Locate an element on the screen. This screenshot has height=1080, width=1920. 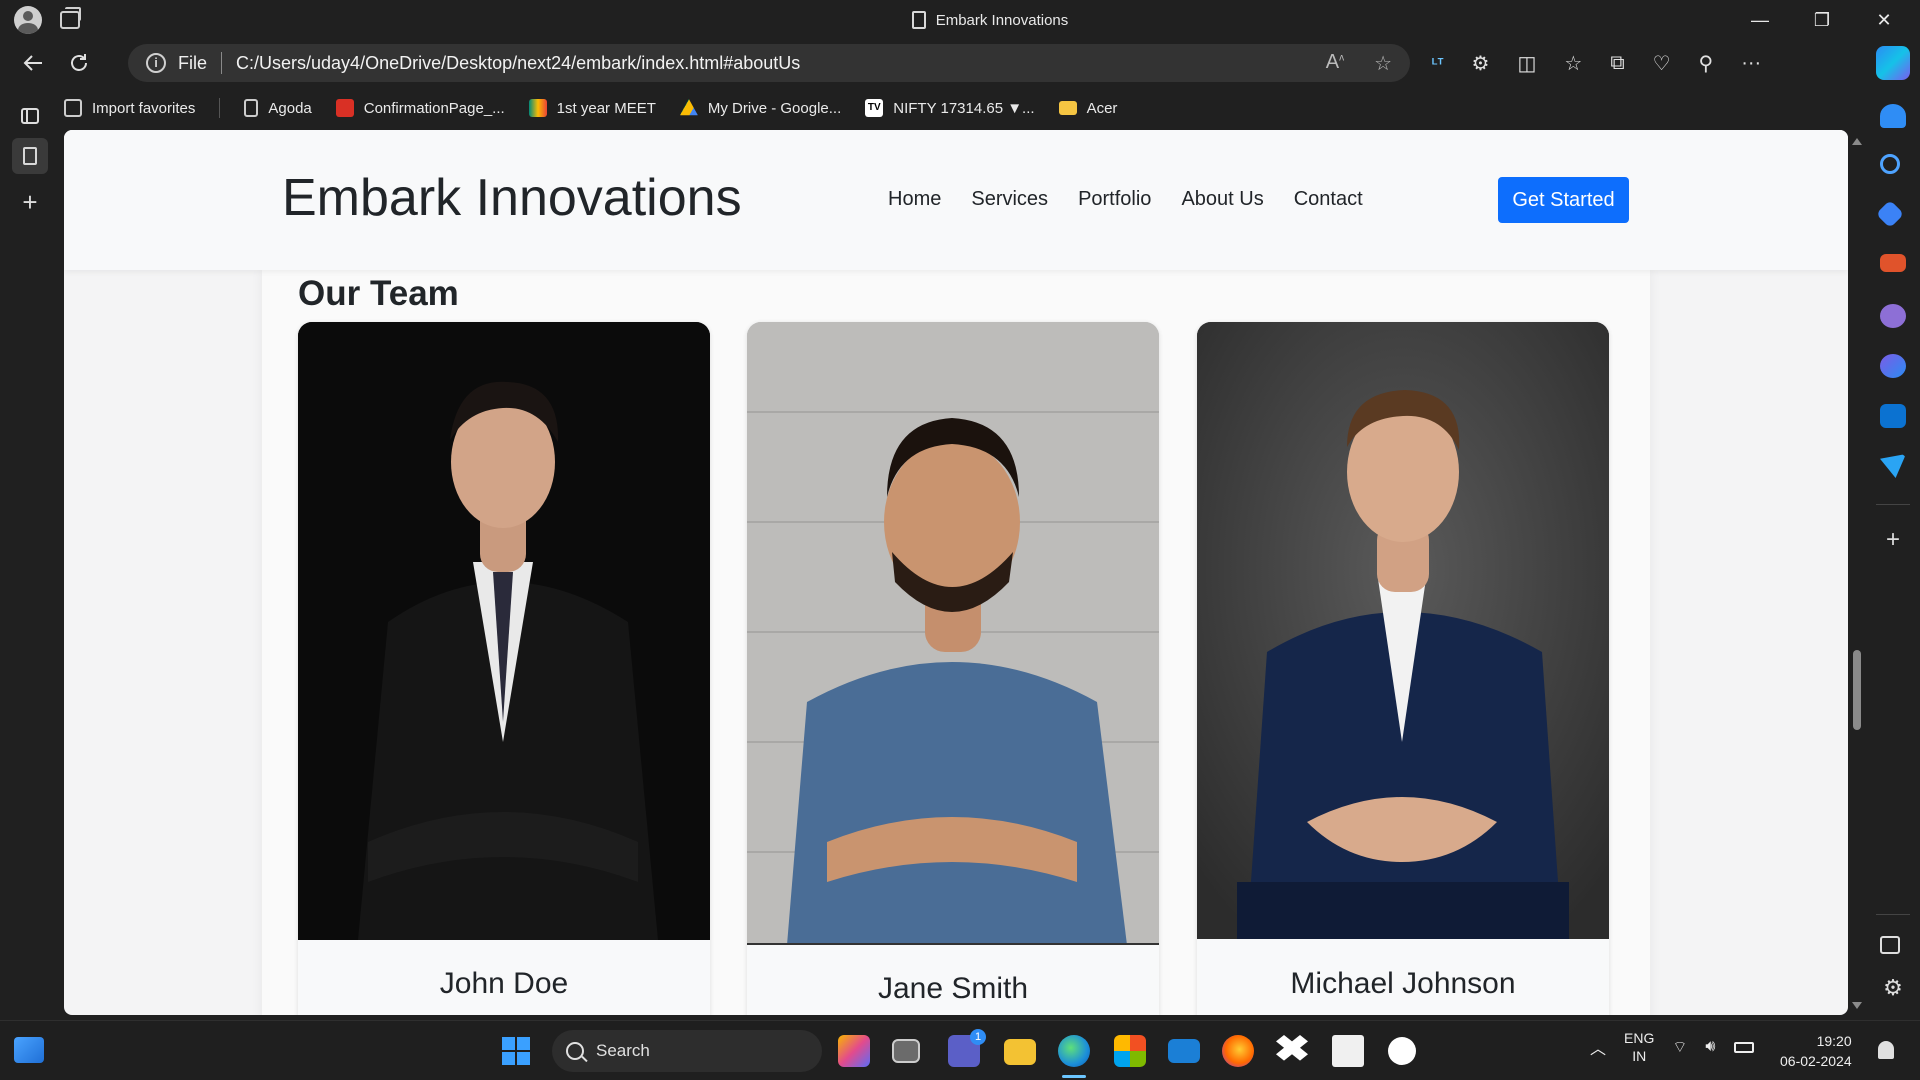
scroll-down-arrow-icon is located at coordinates (1857, 1005).